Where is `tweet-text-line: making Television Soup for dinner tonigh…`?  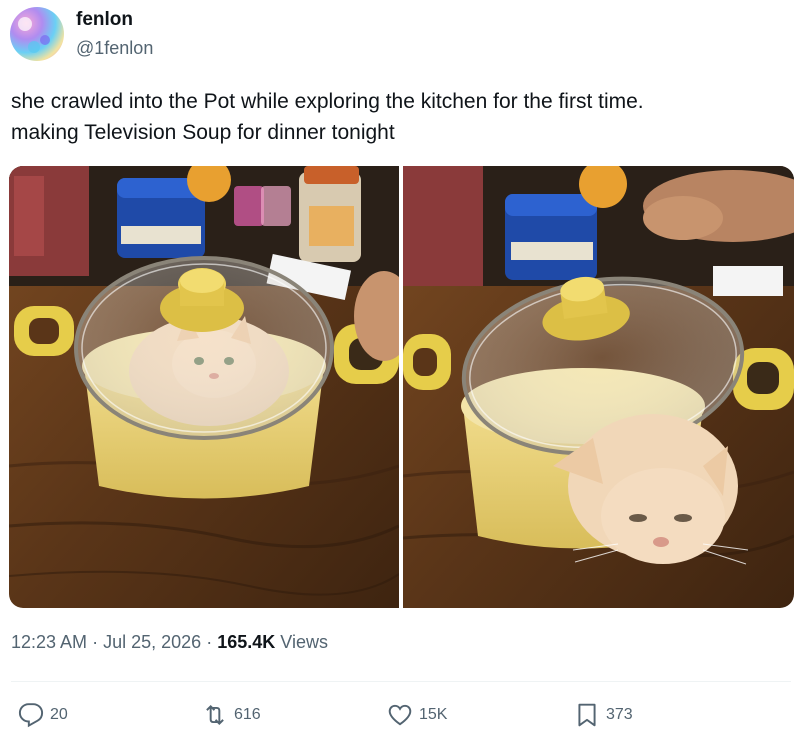 tweet-text-line: making Television Soup for dinner tonigh… is located at coordinates (203, 132).